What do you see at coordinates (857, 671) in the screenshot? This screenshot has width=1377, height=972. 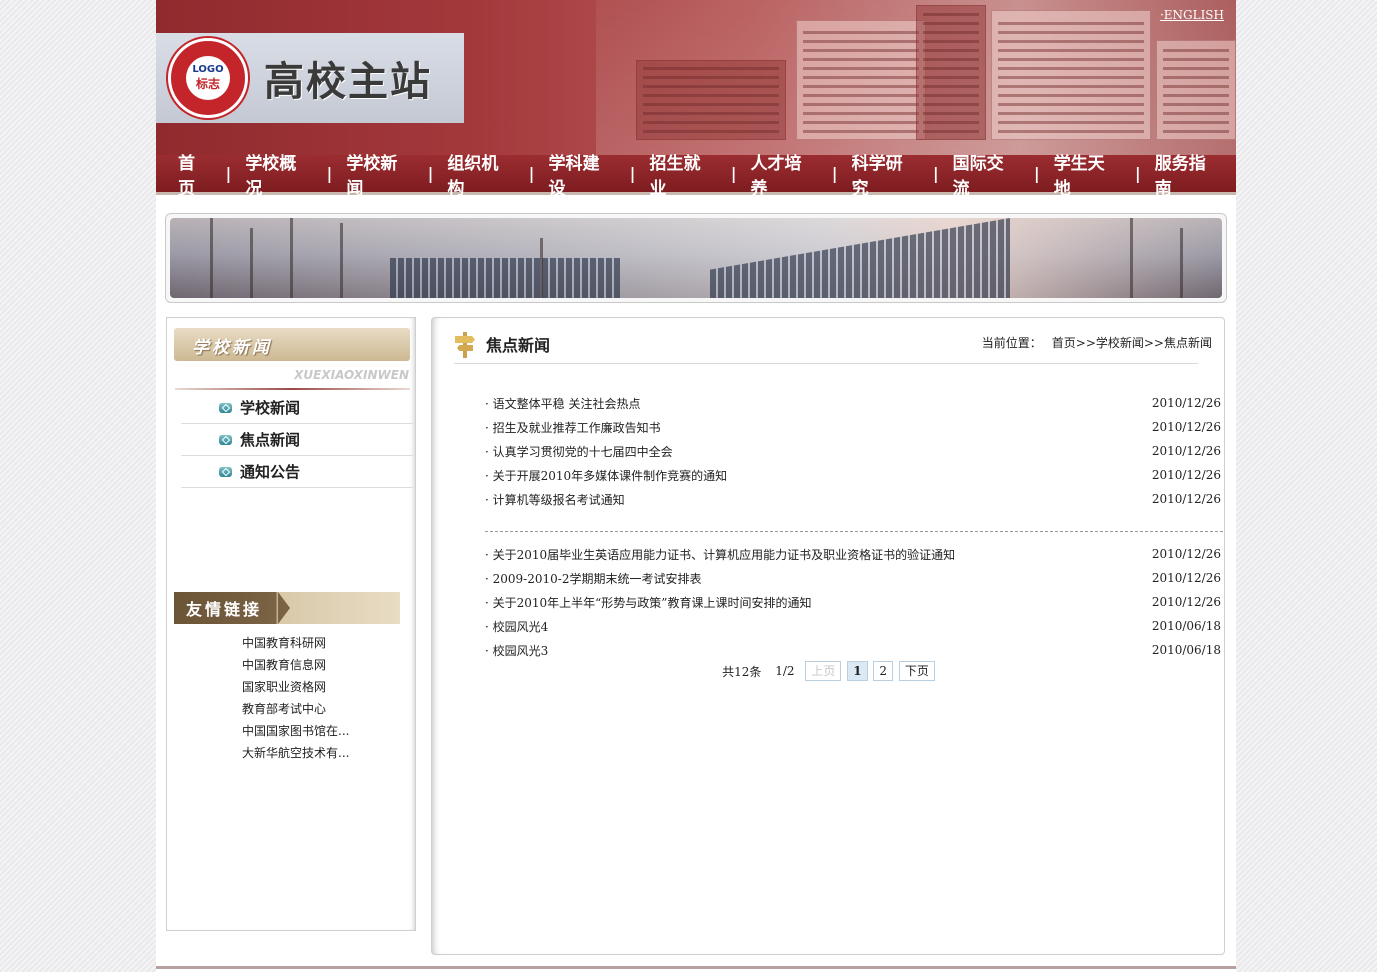 I see `page-1-button: 1` at bounding box center [857, 671].